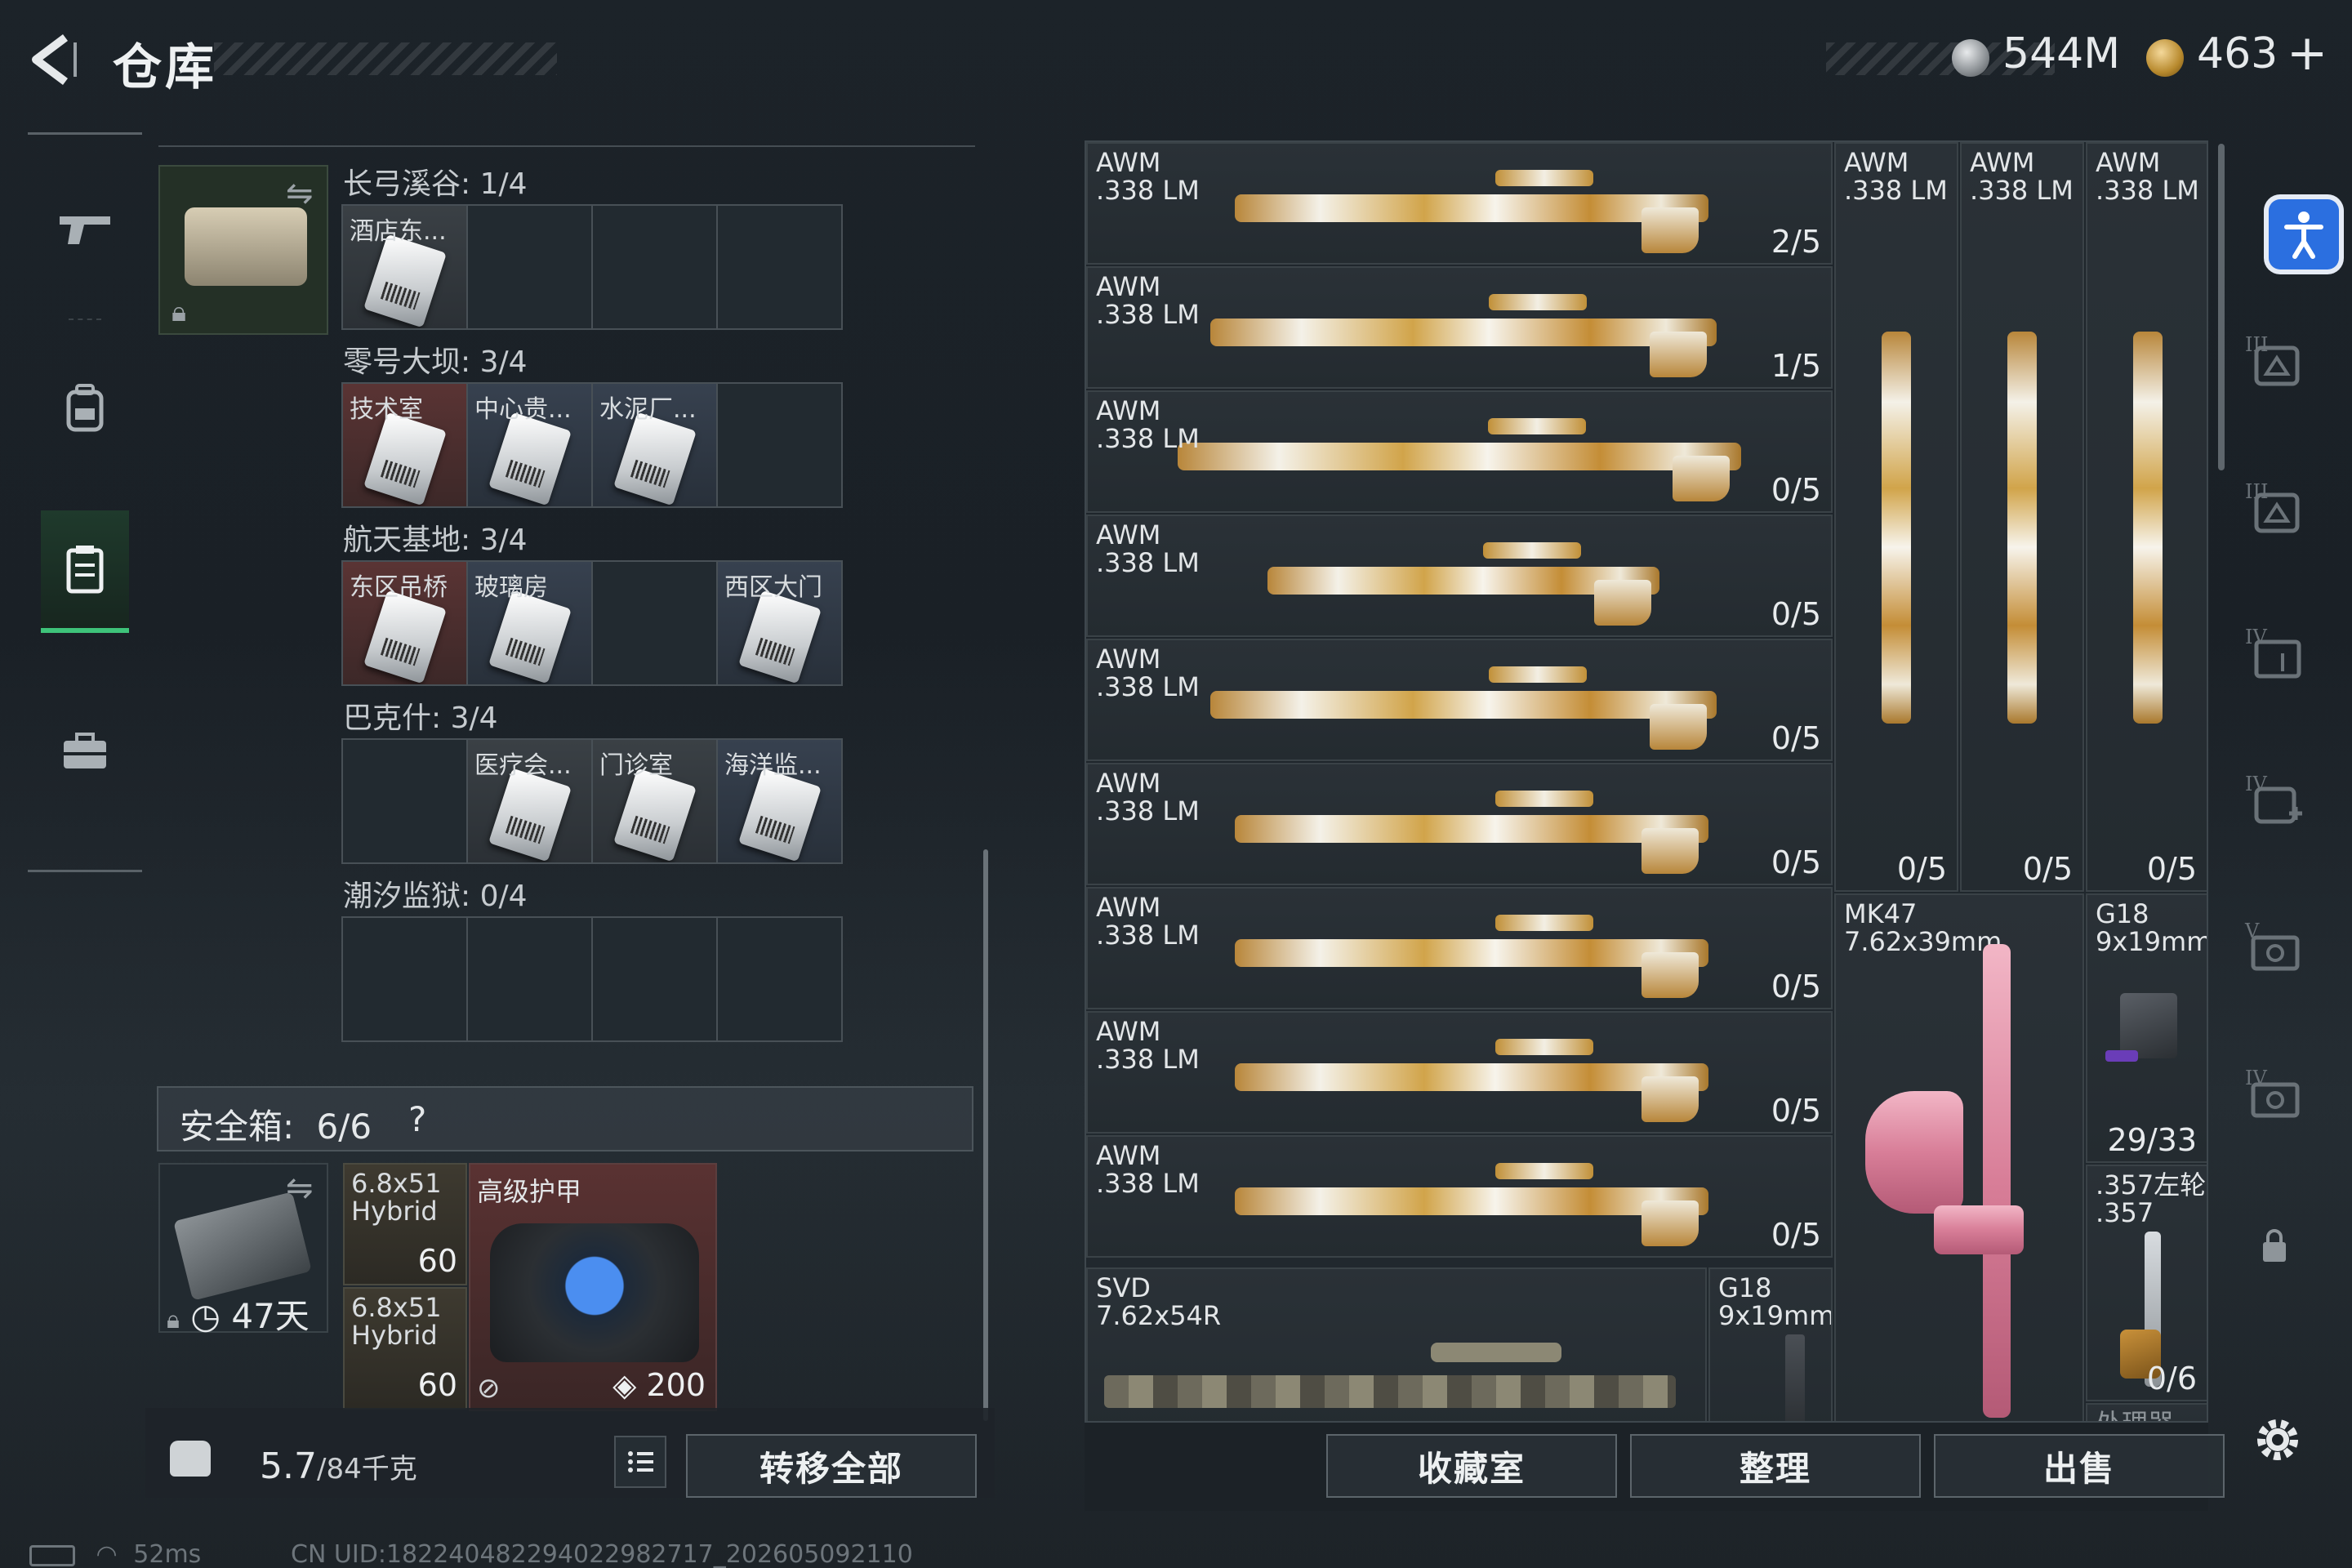  Describe the element at coordinates (594, 1292) in the screenshot. I see `armor-bag-image` at that location.